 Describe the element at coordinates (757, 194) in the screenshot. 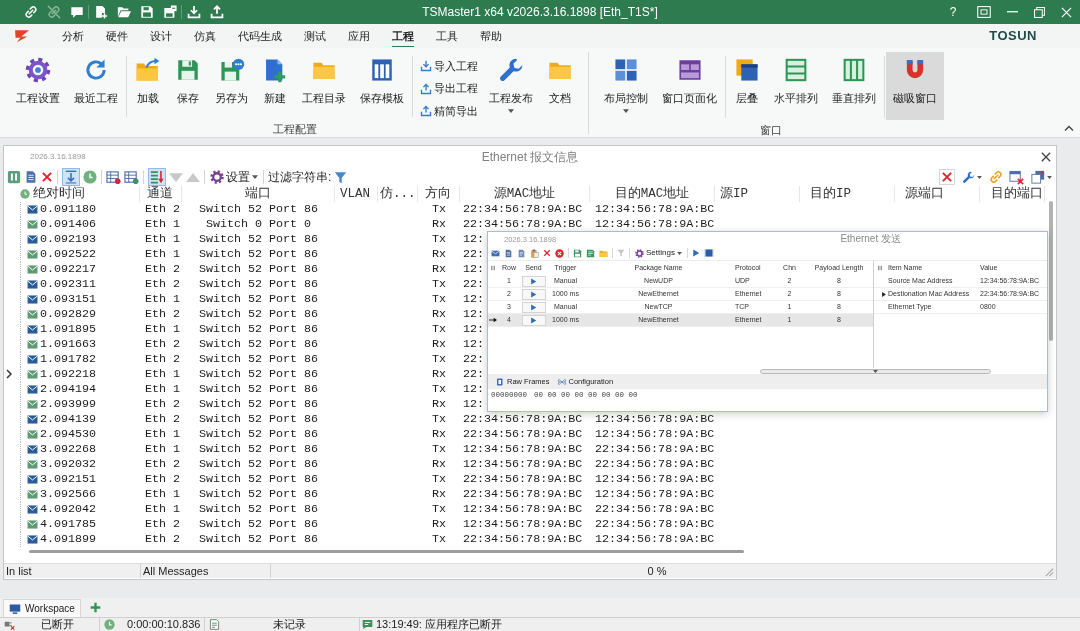

I see `column-header: 源IP` at that location.